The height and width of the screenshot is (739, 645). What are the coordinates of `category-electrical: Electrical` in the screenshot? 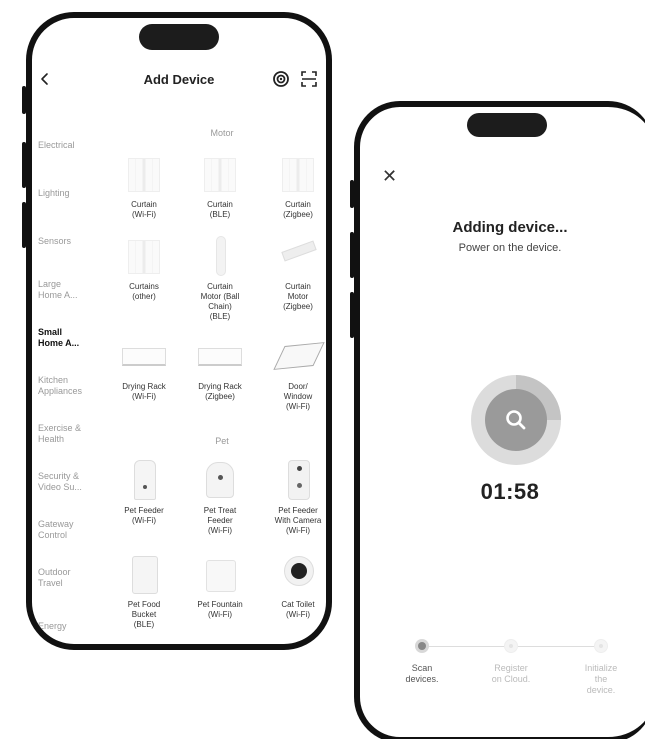 It's located at (68, 145).